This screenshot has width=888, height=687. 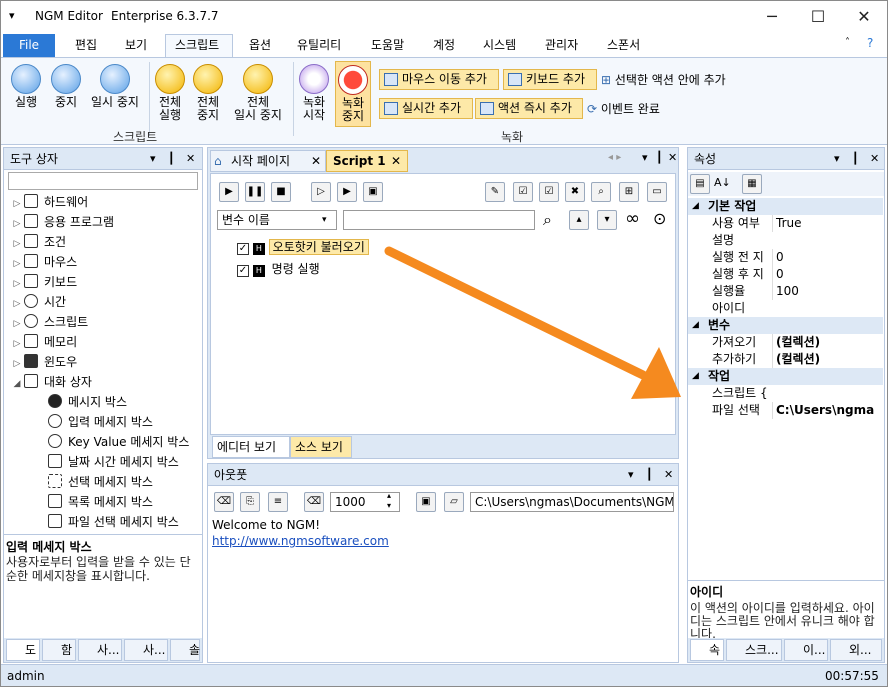 I want to click on tree-item-keyboard: ▷ 키보드, so click(x=43, y=282).